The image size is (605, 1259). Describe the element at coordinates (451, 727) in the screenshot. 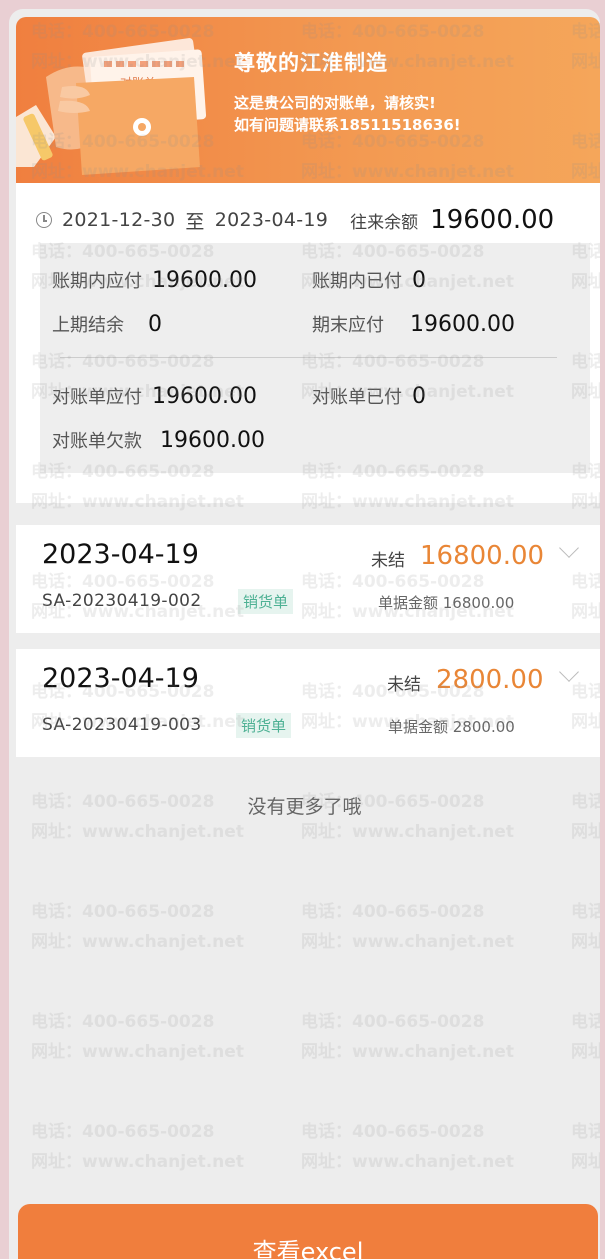

I see `item-doc-amount: 单据金额 2800.00` at that location.